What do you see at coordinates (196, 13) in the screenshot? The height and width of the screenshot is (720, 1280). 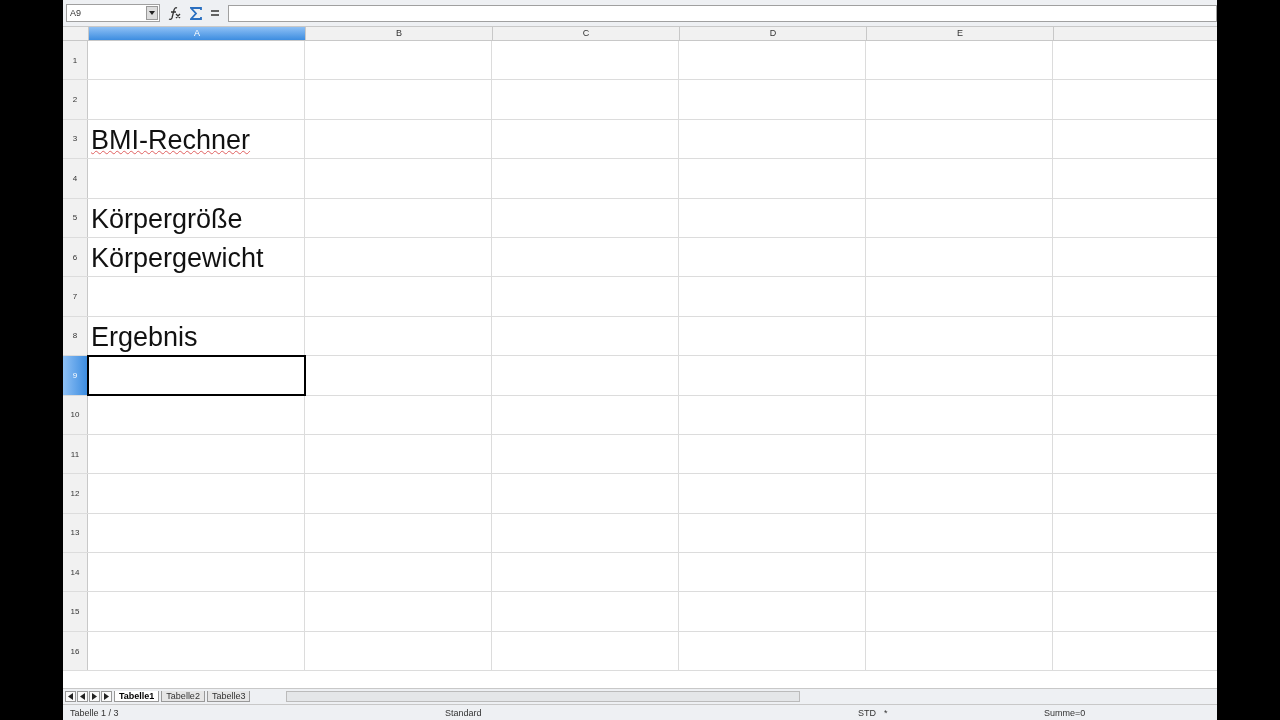 I see `sum-icon` at bounding box center [196, 13].